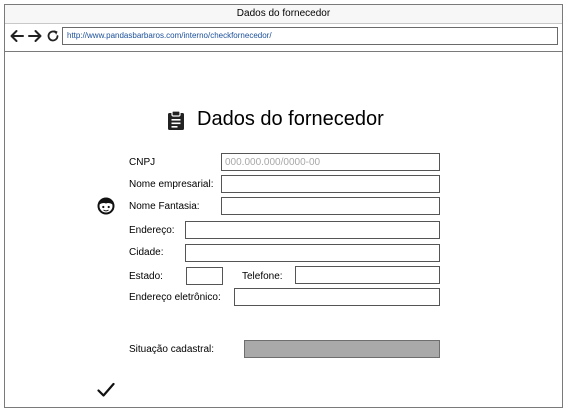  What do you see at coordinates (312, 253) in the screenshot?
I see `cidade-input` at bounding box center [312, 253].